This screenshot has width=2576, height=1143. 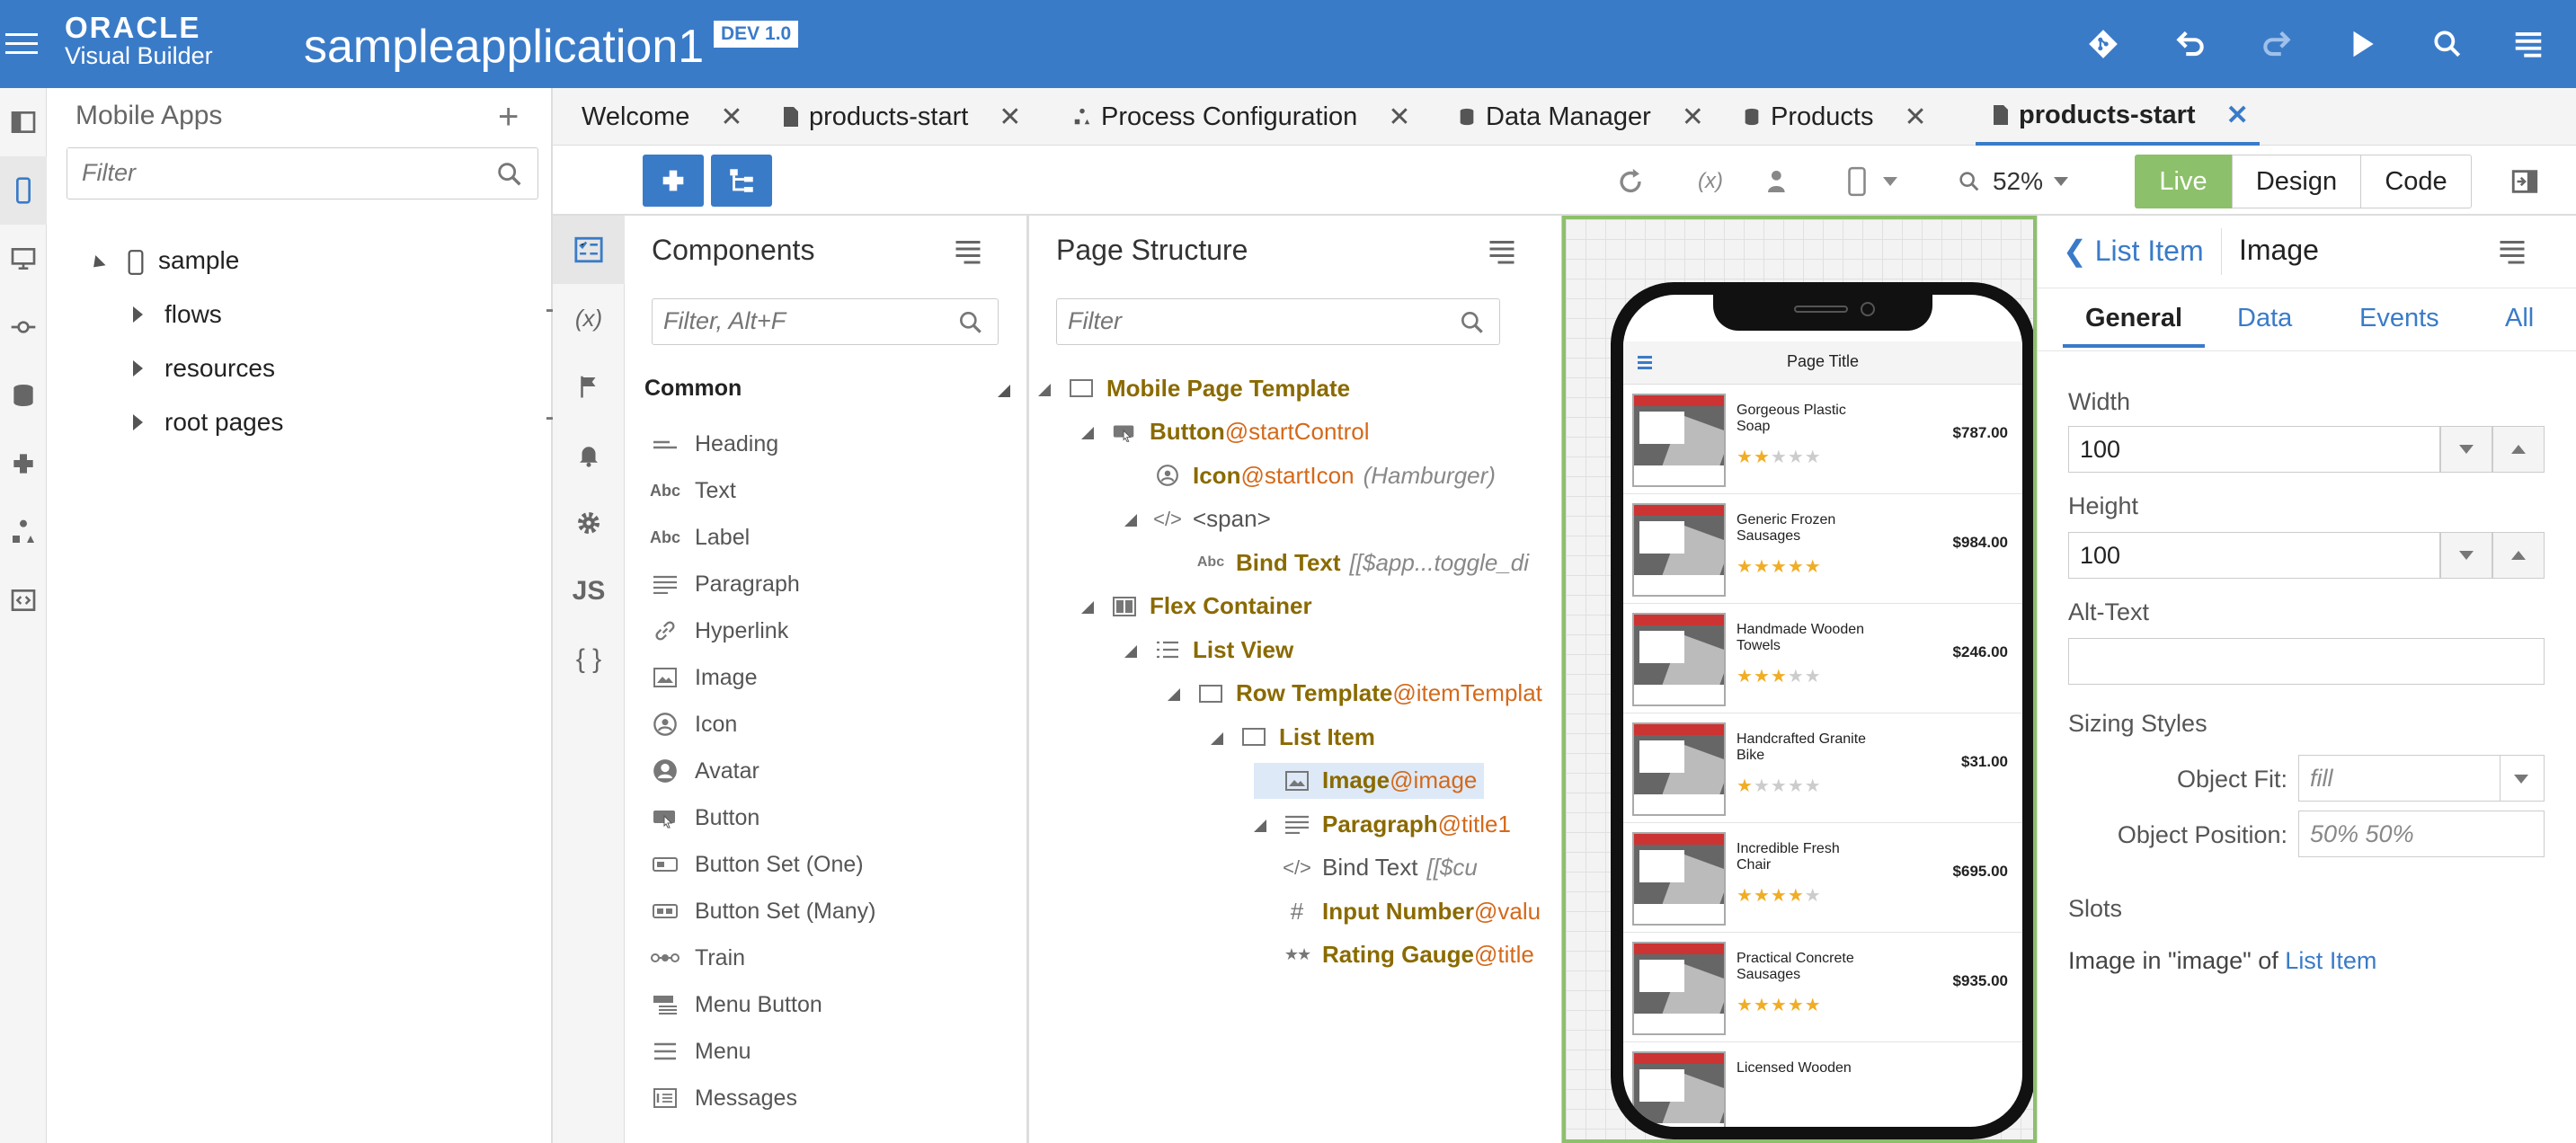 I want to click on slots-list-item-link: List Item, so click(x=2330, y=961).